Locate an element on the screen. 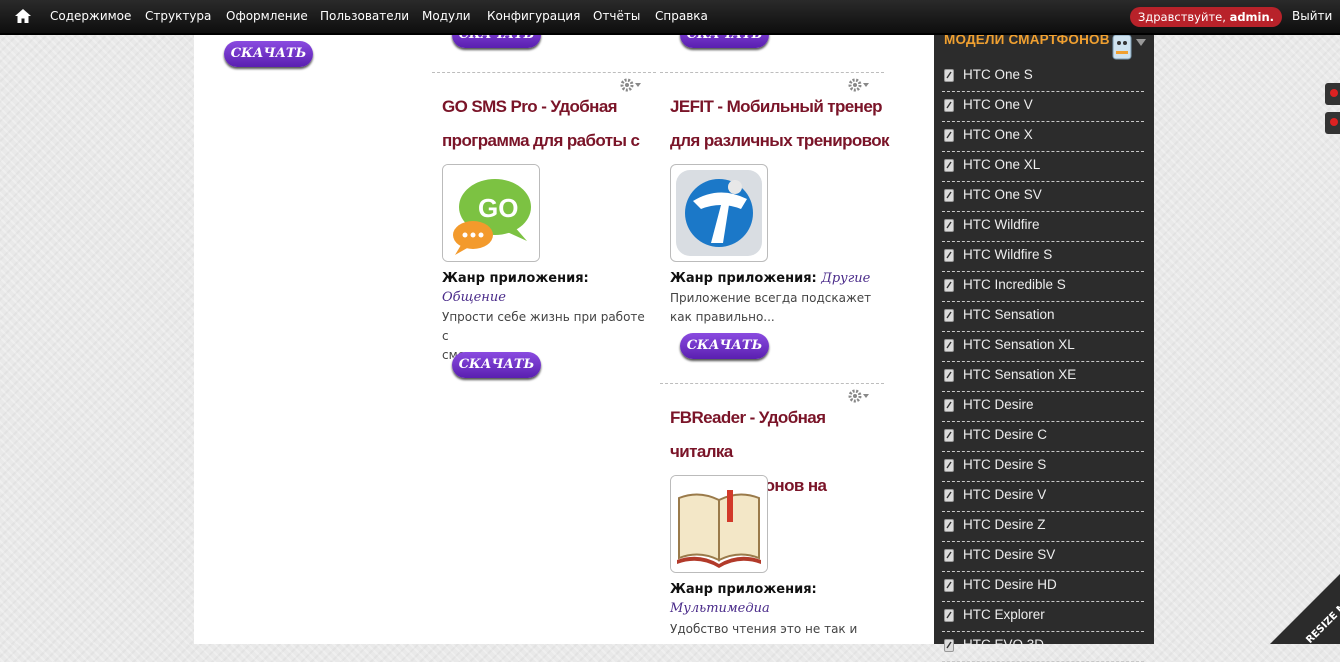  sidebar-item: HTC Desire SV is located at coordinates (1043, 556).